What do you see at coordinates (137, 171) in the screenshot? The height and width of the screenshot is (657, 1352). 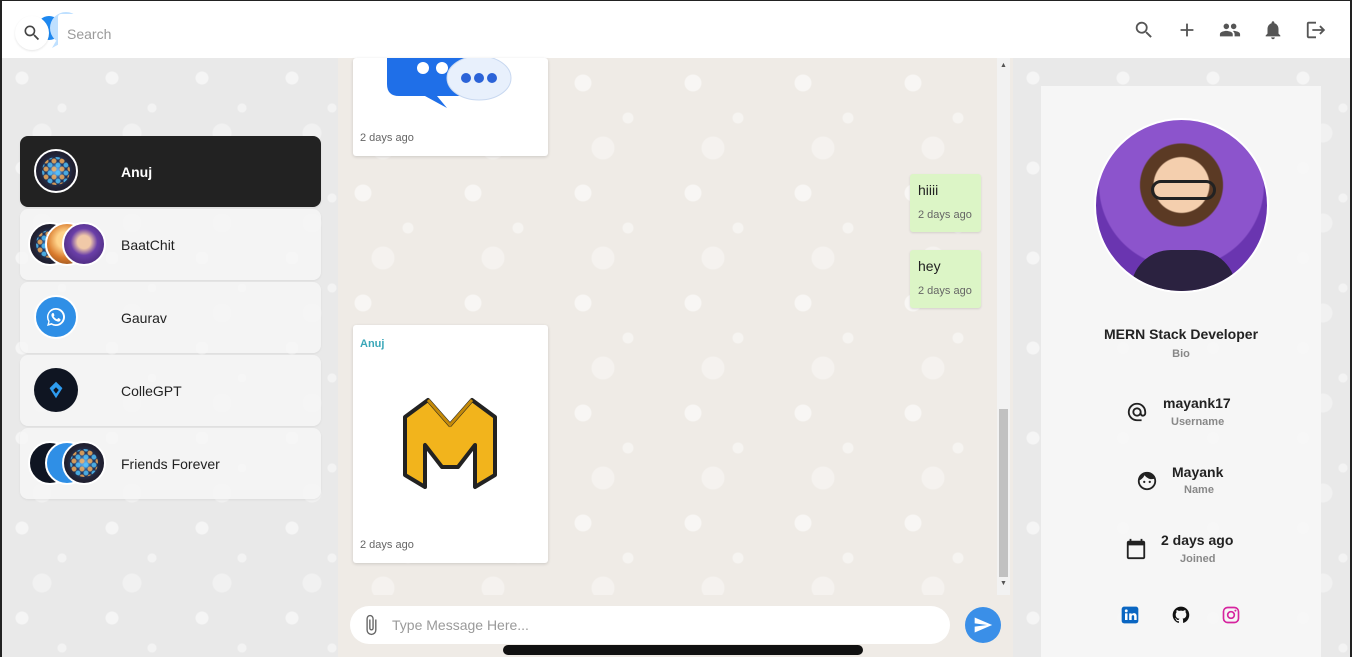 I see `chat-name: Anuj` at bounding box center [137, 171].